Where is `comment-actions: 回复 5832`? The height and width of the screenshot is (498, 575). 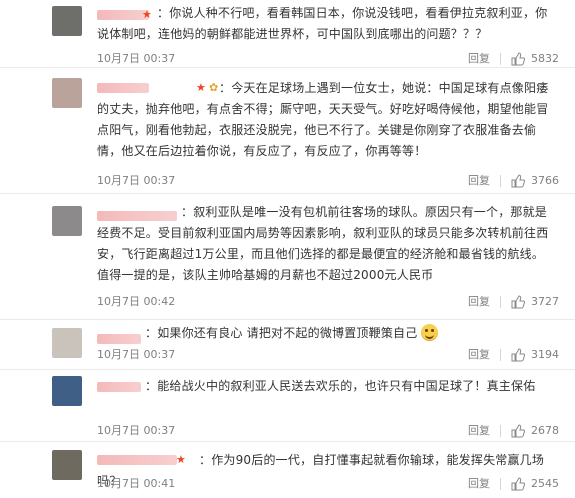
comment-actions: 回复 5832 is located at coordinates (513, 59).